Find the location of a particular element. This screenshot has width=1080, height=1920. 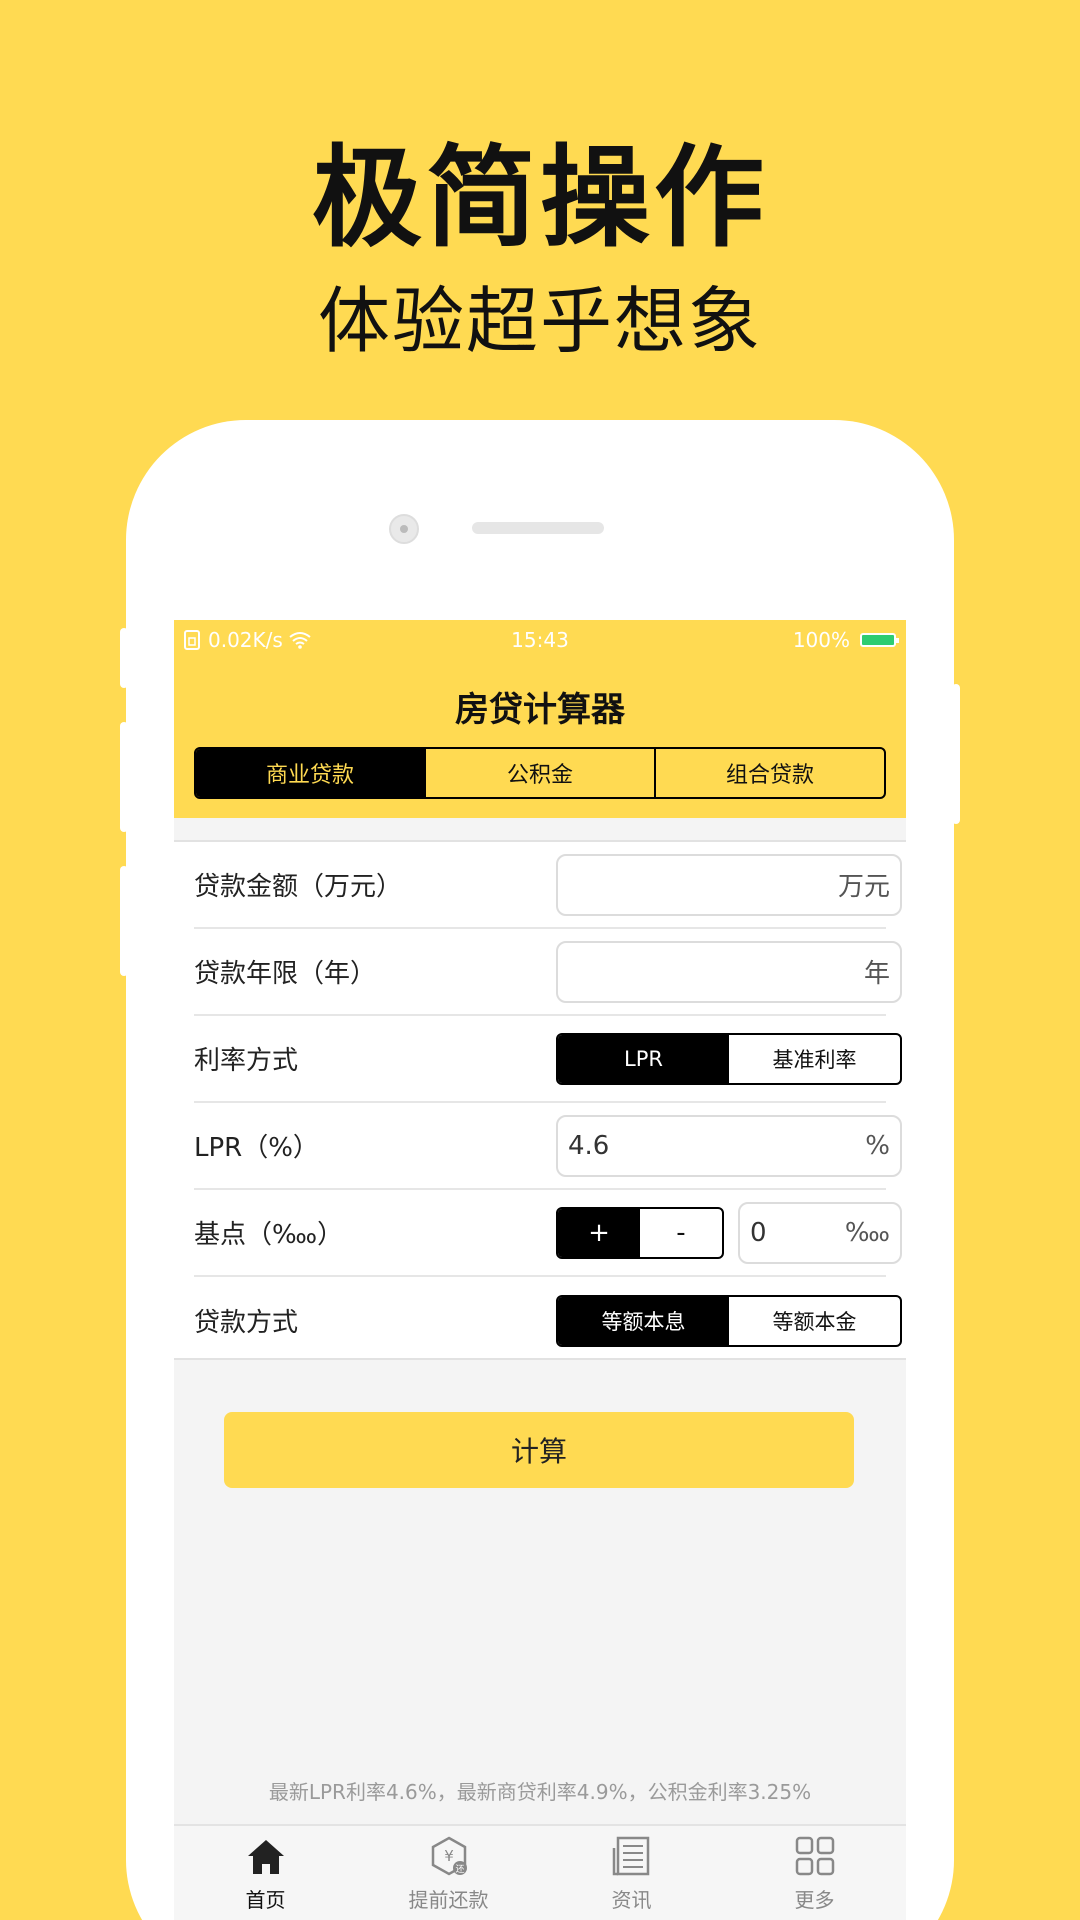

tab-commercial-loan: 商业贷款 is located at coordinates (310, 773).